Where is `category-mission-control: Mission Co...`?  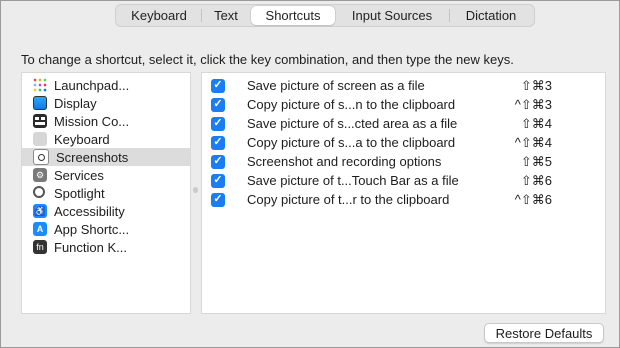
category-mission-control: Mission Co... is located at coordinates (106, 121).